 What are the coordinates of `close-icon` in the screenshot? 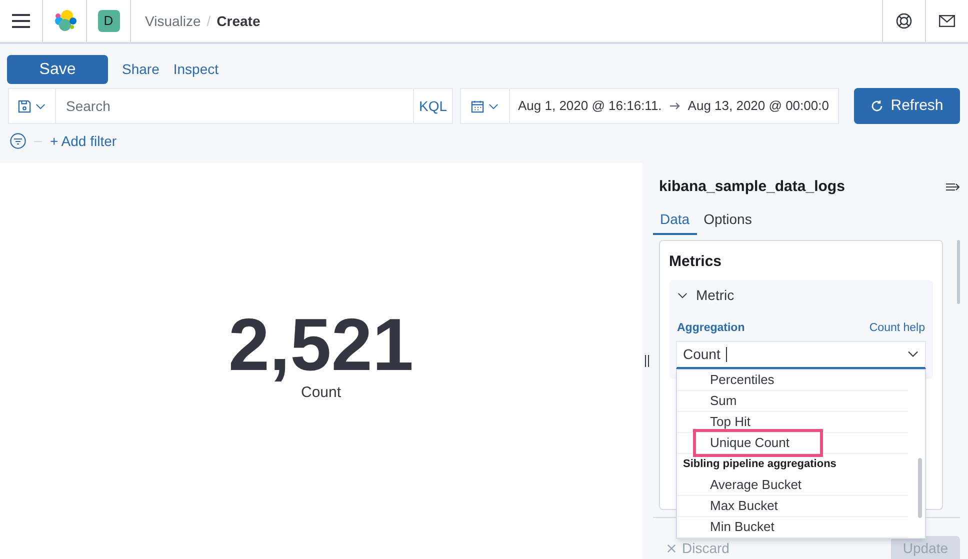 It's located at (671, 548).